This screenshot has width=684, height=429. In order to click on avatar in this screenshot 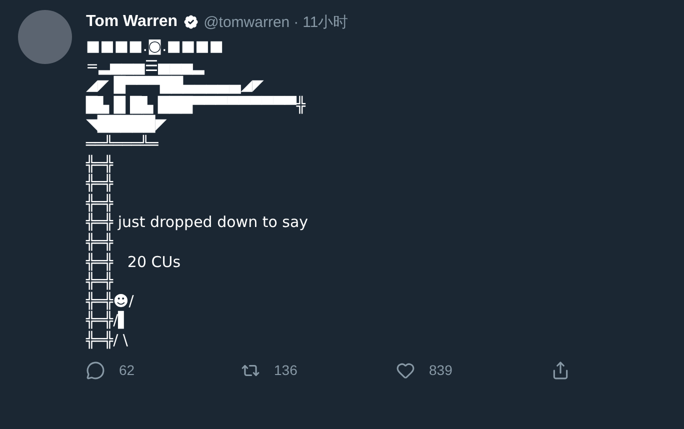, I will do `click(45, 37)`.